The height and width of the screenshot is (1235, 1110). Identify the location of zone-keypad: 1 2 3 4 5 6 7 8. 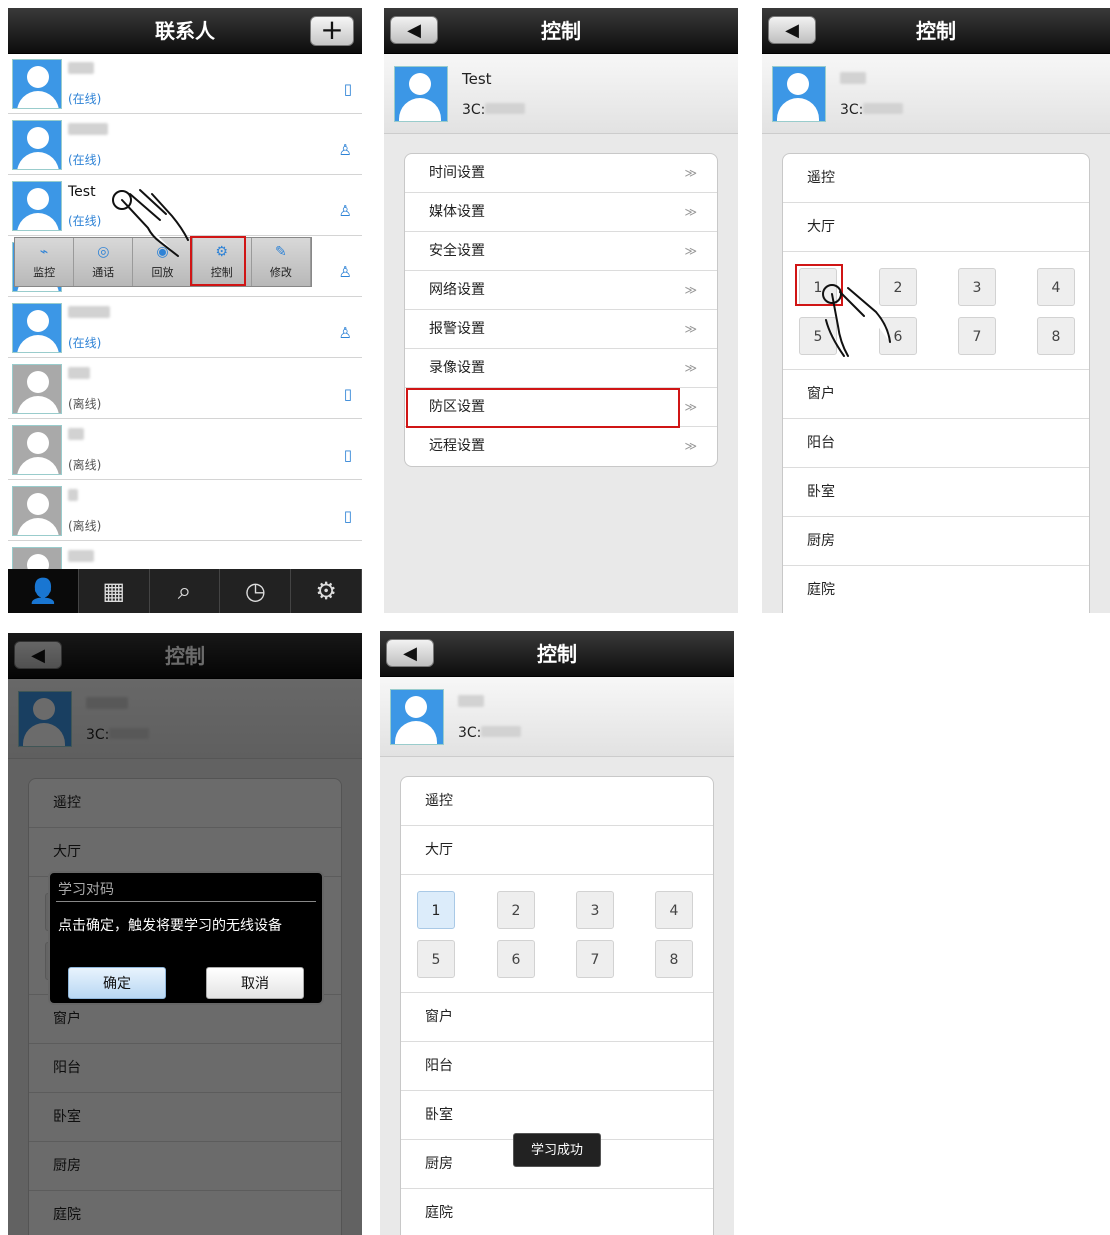
(557, 934).